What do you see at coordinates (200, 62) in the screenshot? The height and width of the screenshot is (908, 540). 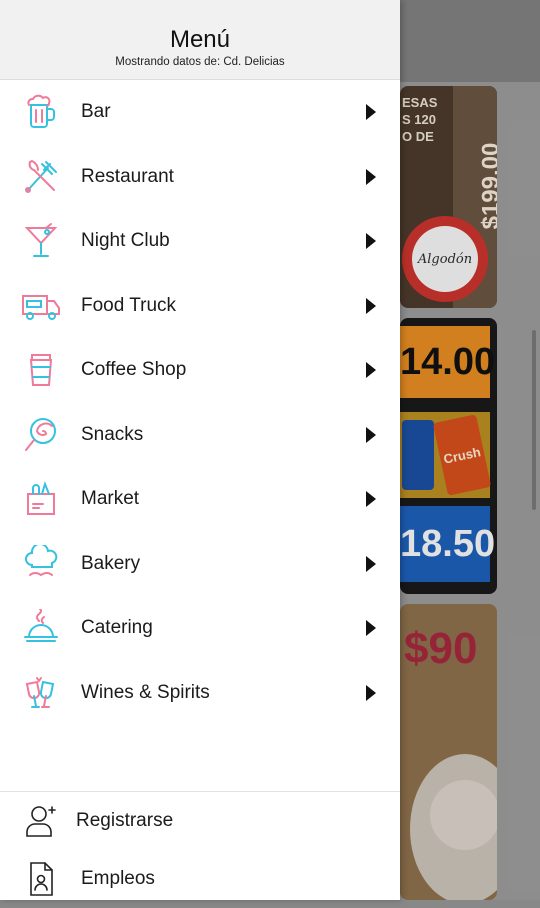 I see `drawer-subtitle: Mostrando datos de: Cd. Delicias` at bounding box center [200, 62].